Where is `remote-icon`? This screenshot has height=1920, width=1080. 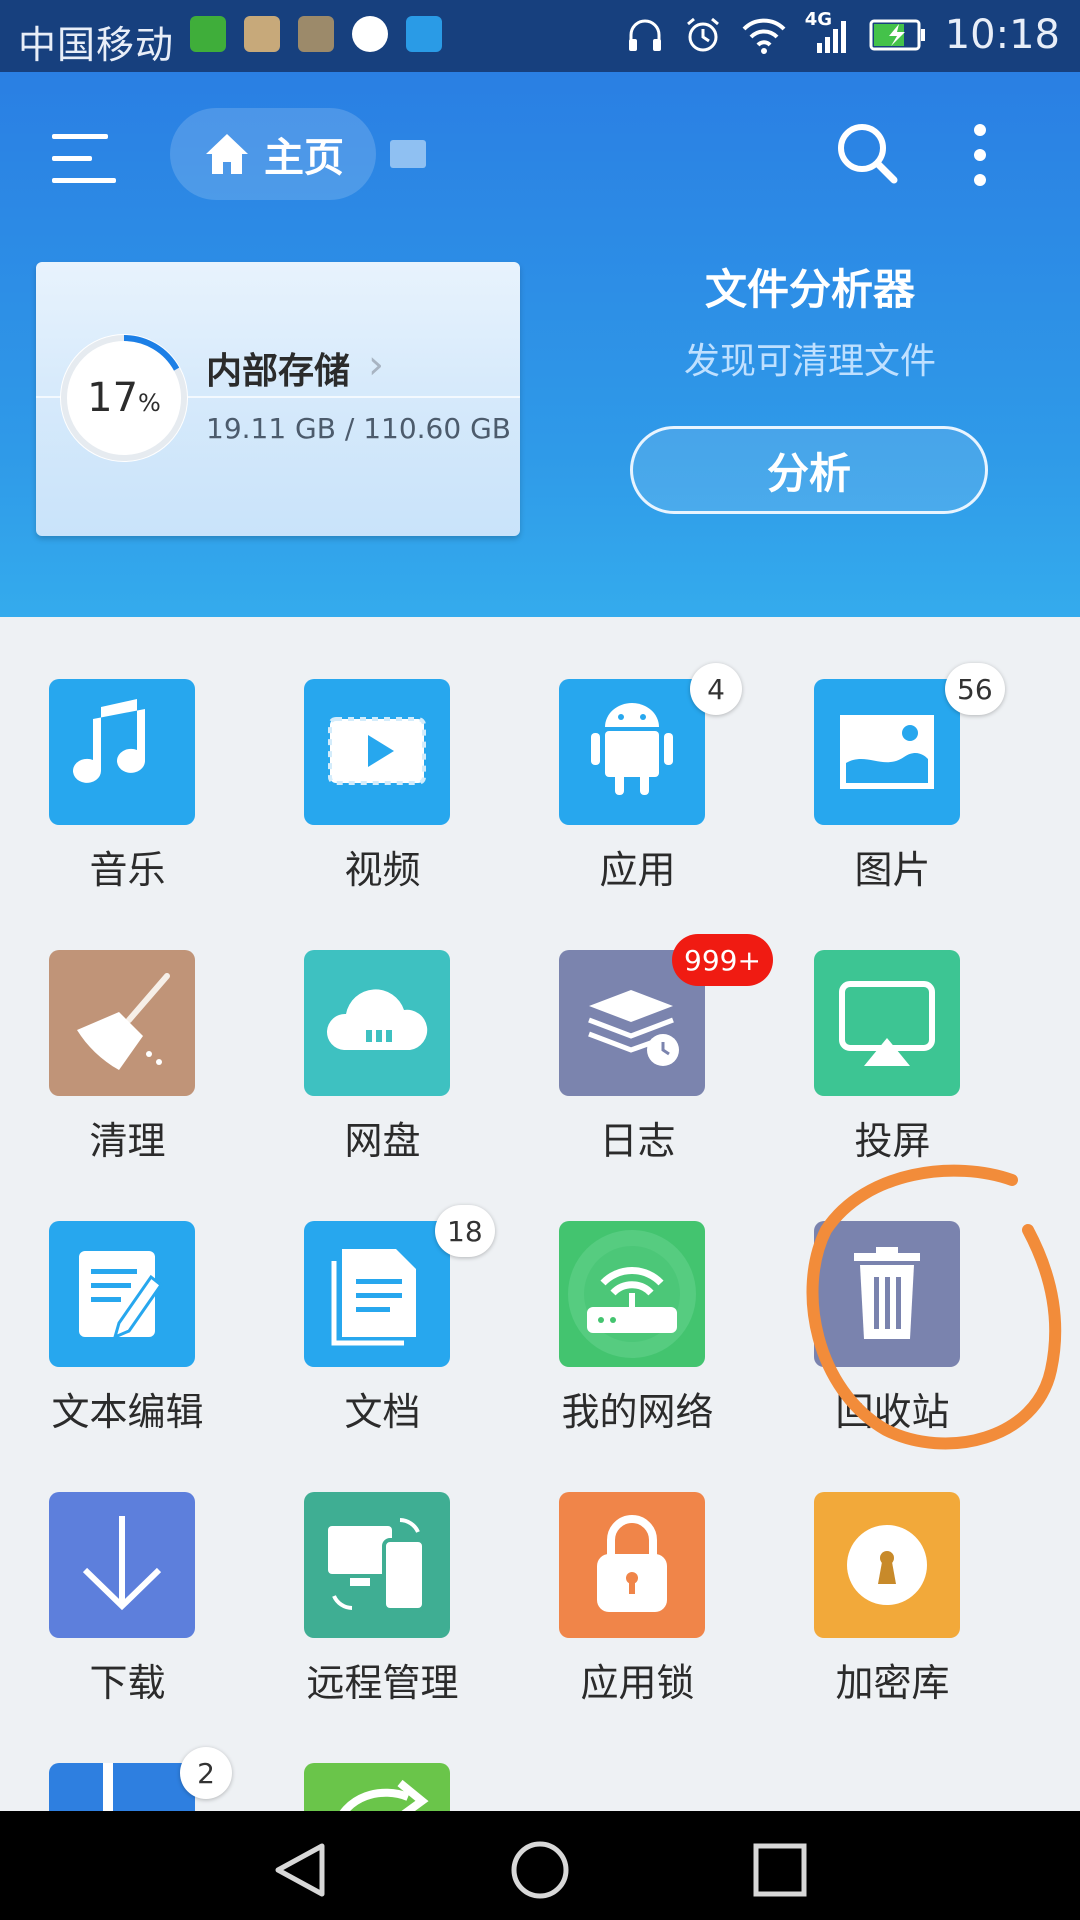 remote-icon is located at coordinates (377, 1565).